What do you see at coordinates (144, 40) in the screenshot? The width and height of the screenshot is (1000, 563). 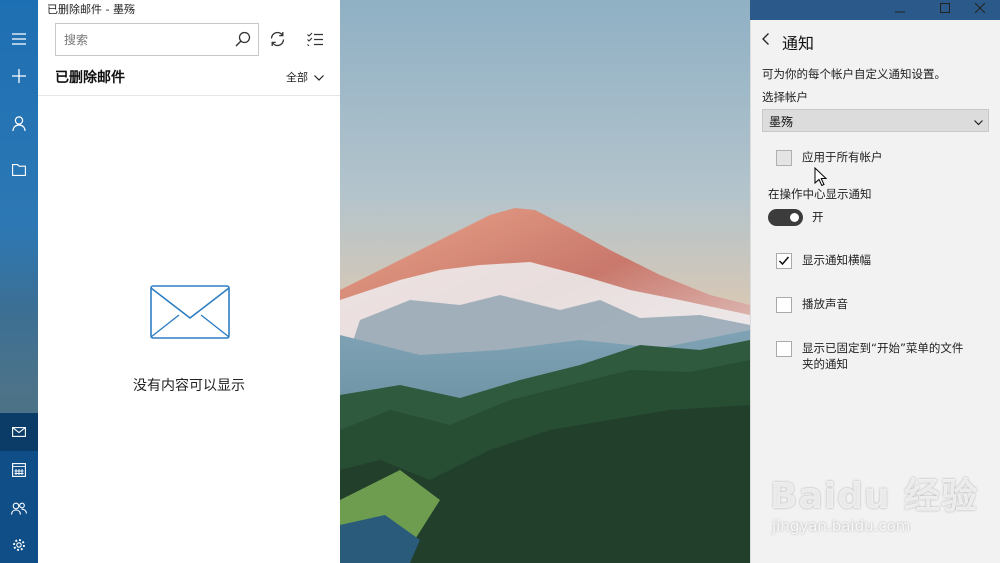 I see `search-input` at bounding box center [144, 40].